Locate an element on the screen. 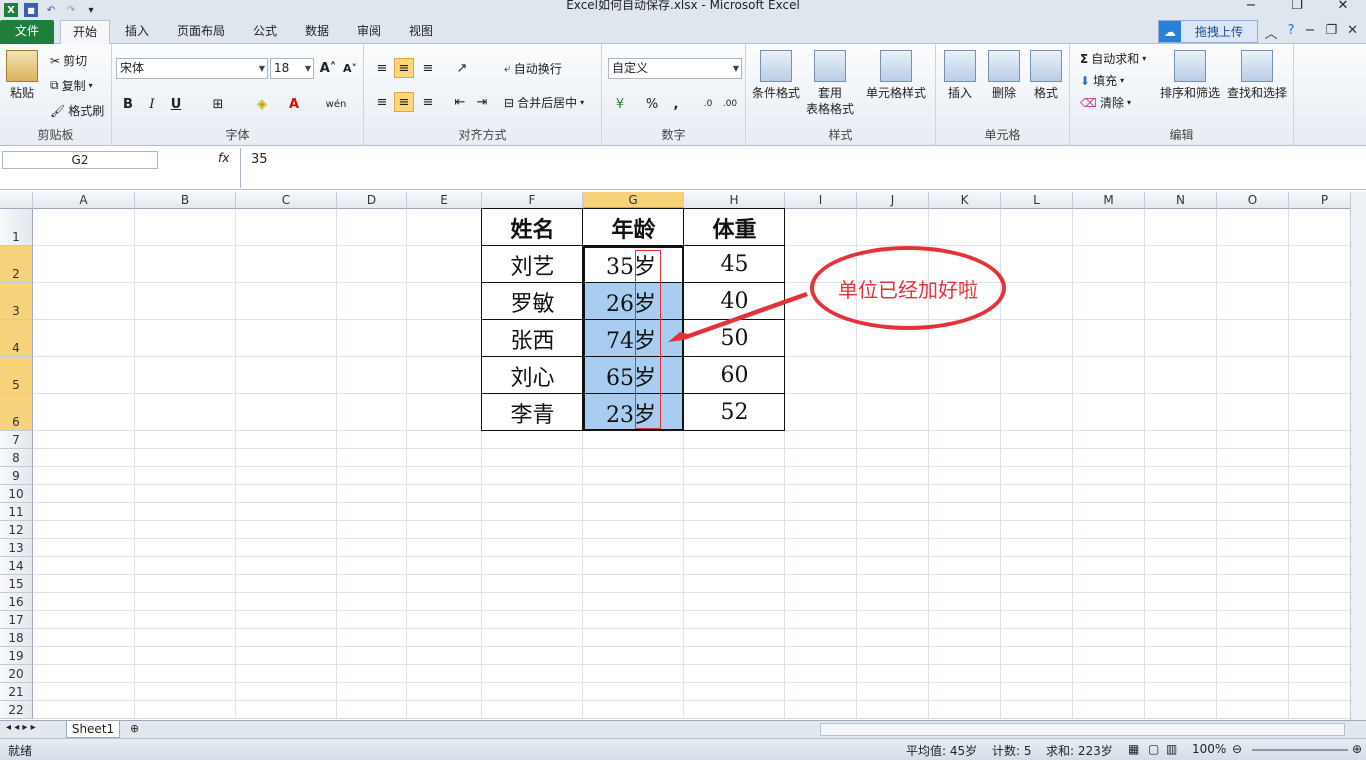 This screenshot has width=1366, height=760. tab-data: 数据 is located at coordinates (317, 32).